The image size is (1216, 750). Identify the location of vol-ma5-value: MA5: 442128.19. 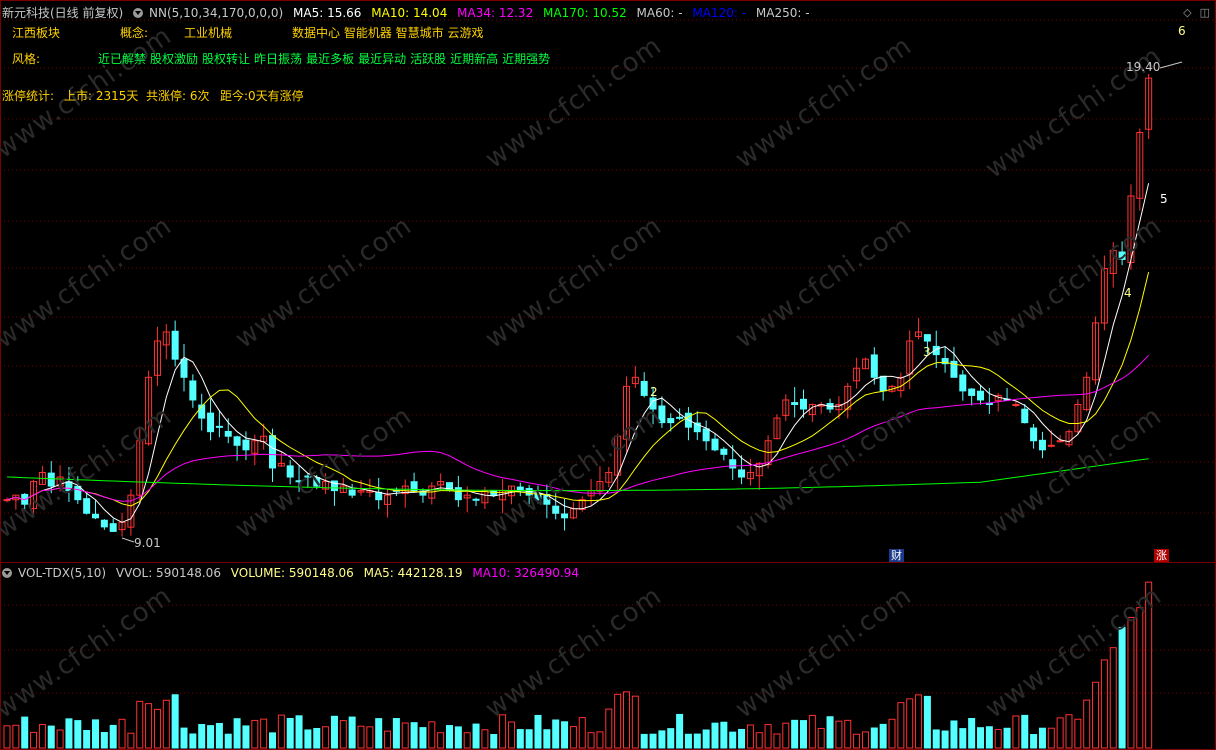
(413, 573).